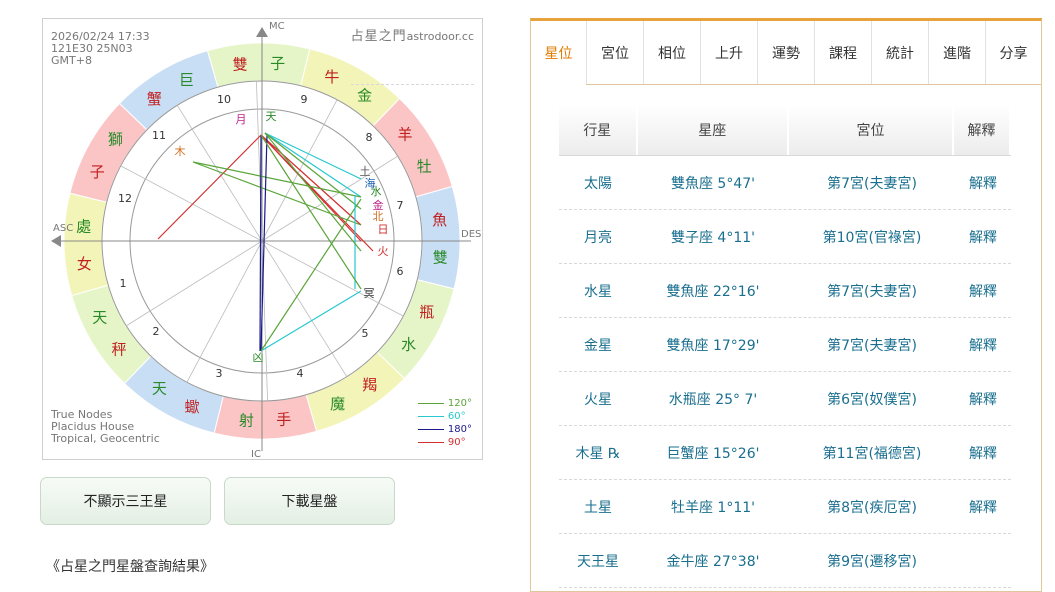  What do you see at coordinates (872, 236) in the screenshot?
I see `planet-house: 第10宮(官祿宮)` at bounding box center [872, 236].